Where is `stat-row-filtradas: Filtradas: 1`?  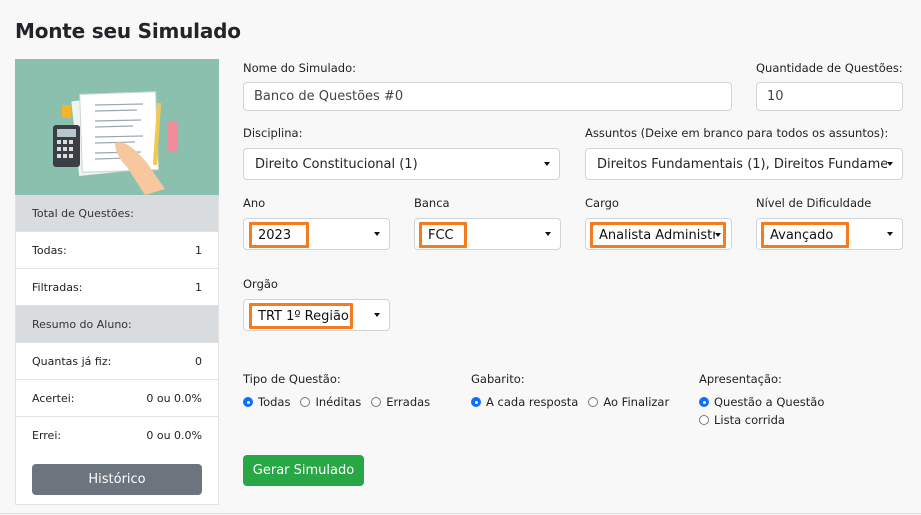 stat-row-filtradas: Filtradas: 1 is located at coordinates (117, 287).